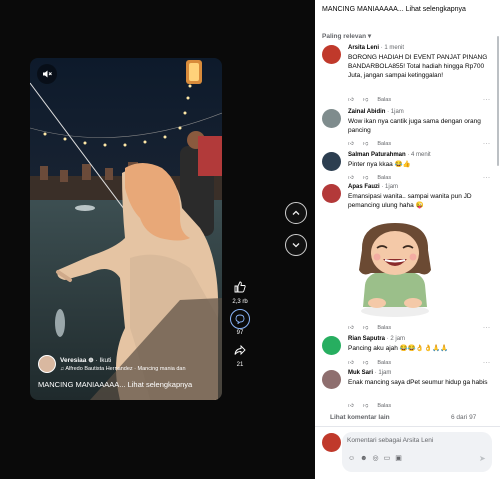 This screenshot has height=479, width=500. What do you see at coordinates (377, 155) in the screenshot?
I see `commenter-name: Salman Paturahman` at bounding box center [377, 155].